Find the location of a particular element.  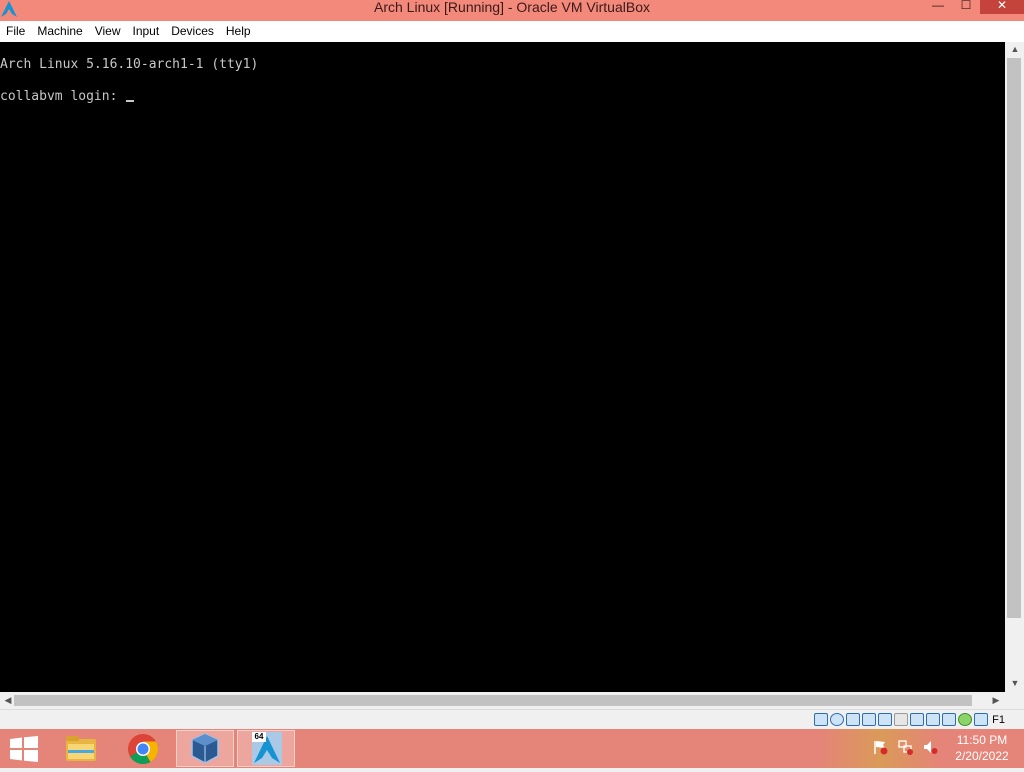

menu-help: Help is located at coordinates (238, 31).